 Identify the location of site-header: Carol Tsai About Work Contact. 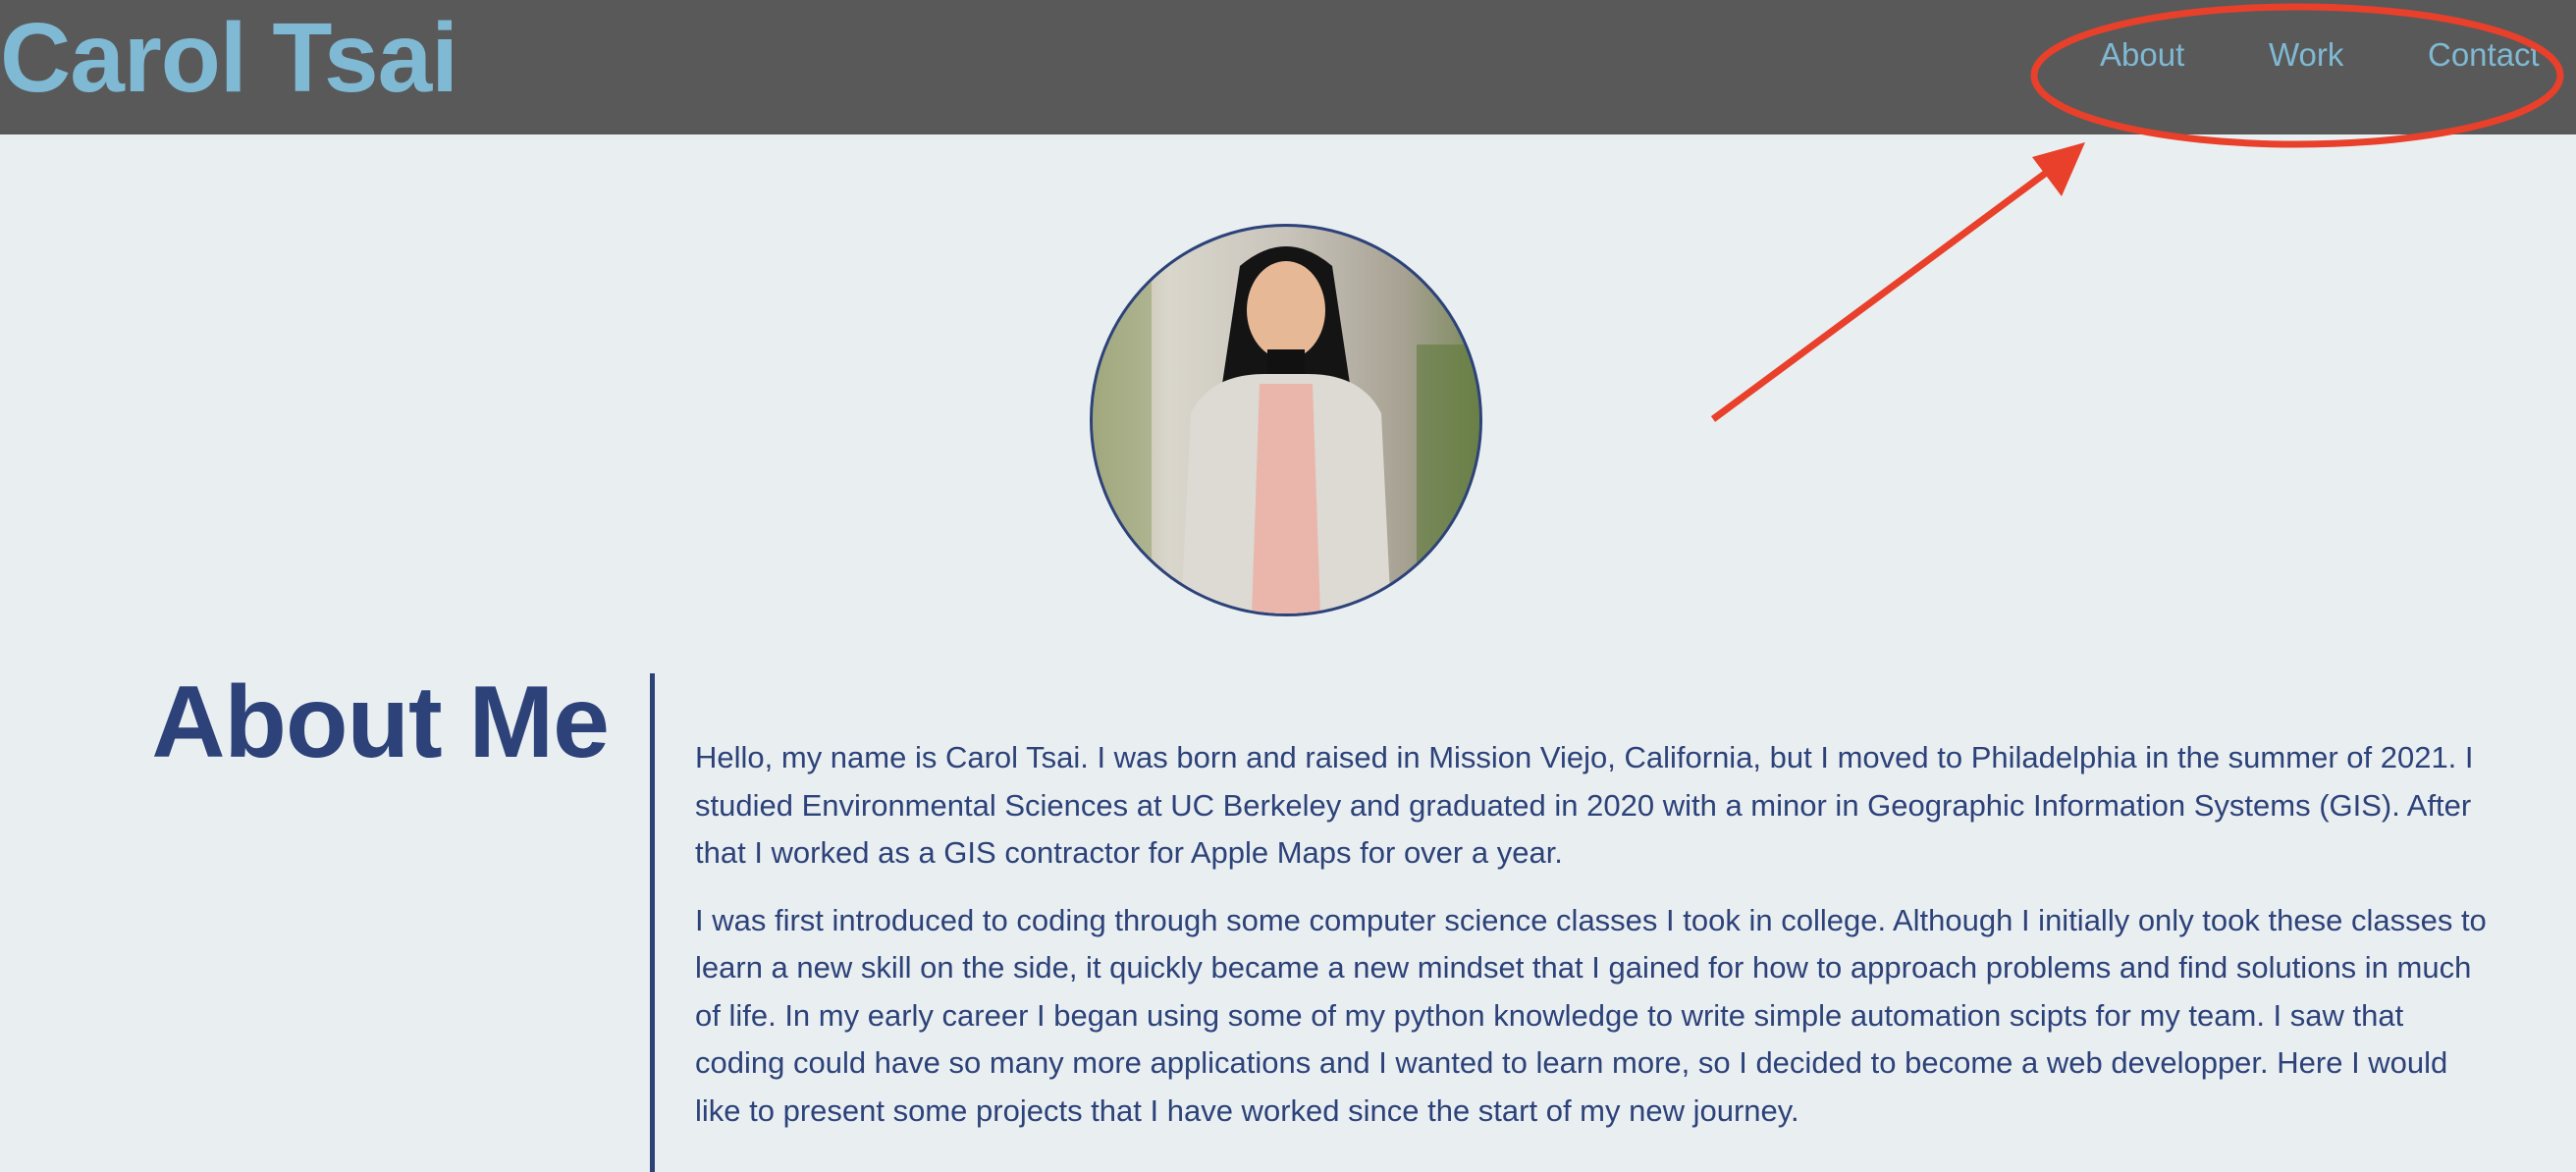
(1288, 67).